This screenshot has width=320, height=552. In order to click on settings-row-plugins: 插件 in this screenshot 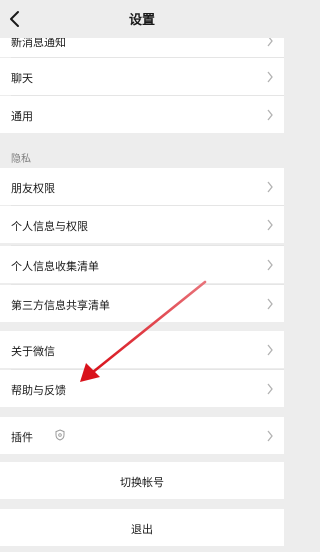, I will do `click(142, 435)`.